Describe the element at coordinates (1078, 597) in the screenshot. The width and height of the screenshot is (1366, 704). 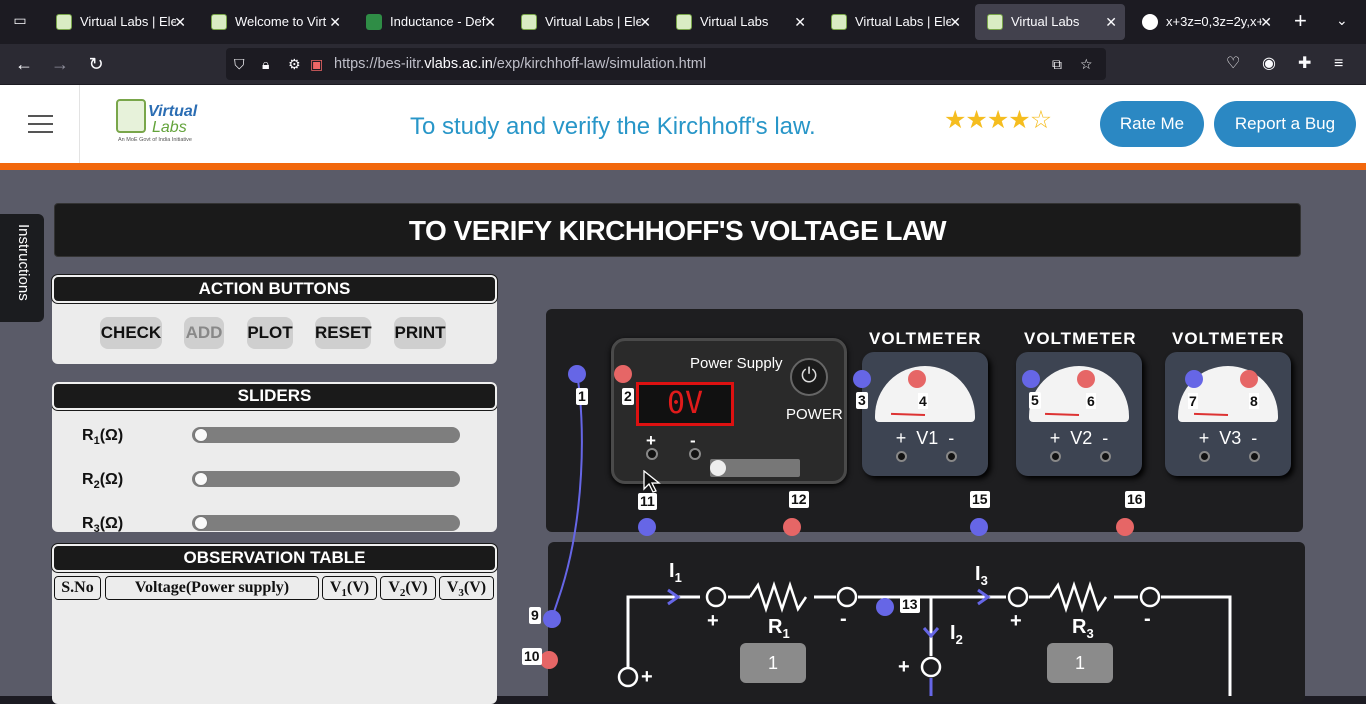
I see `r3-resistor-symbol` at that location.